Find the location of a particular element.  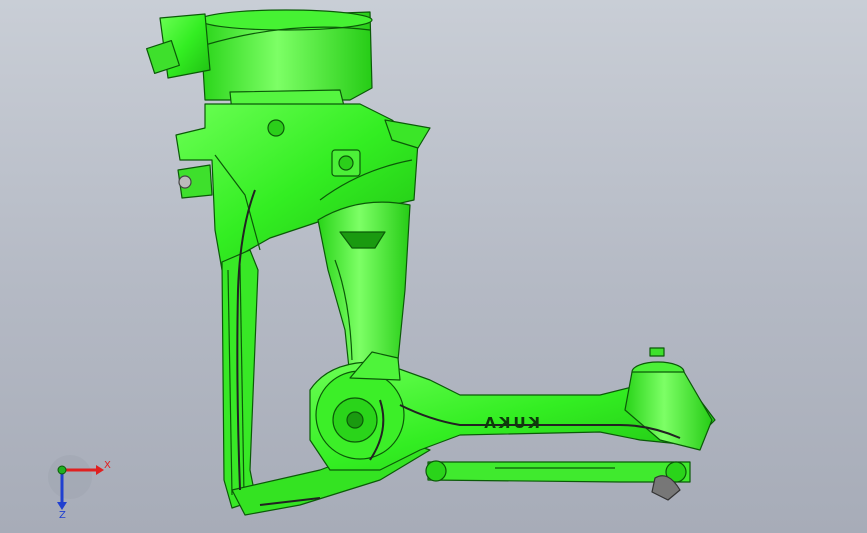

svg-text: KUKA is located at coordinates (510, 423).